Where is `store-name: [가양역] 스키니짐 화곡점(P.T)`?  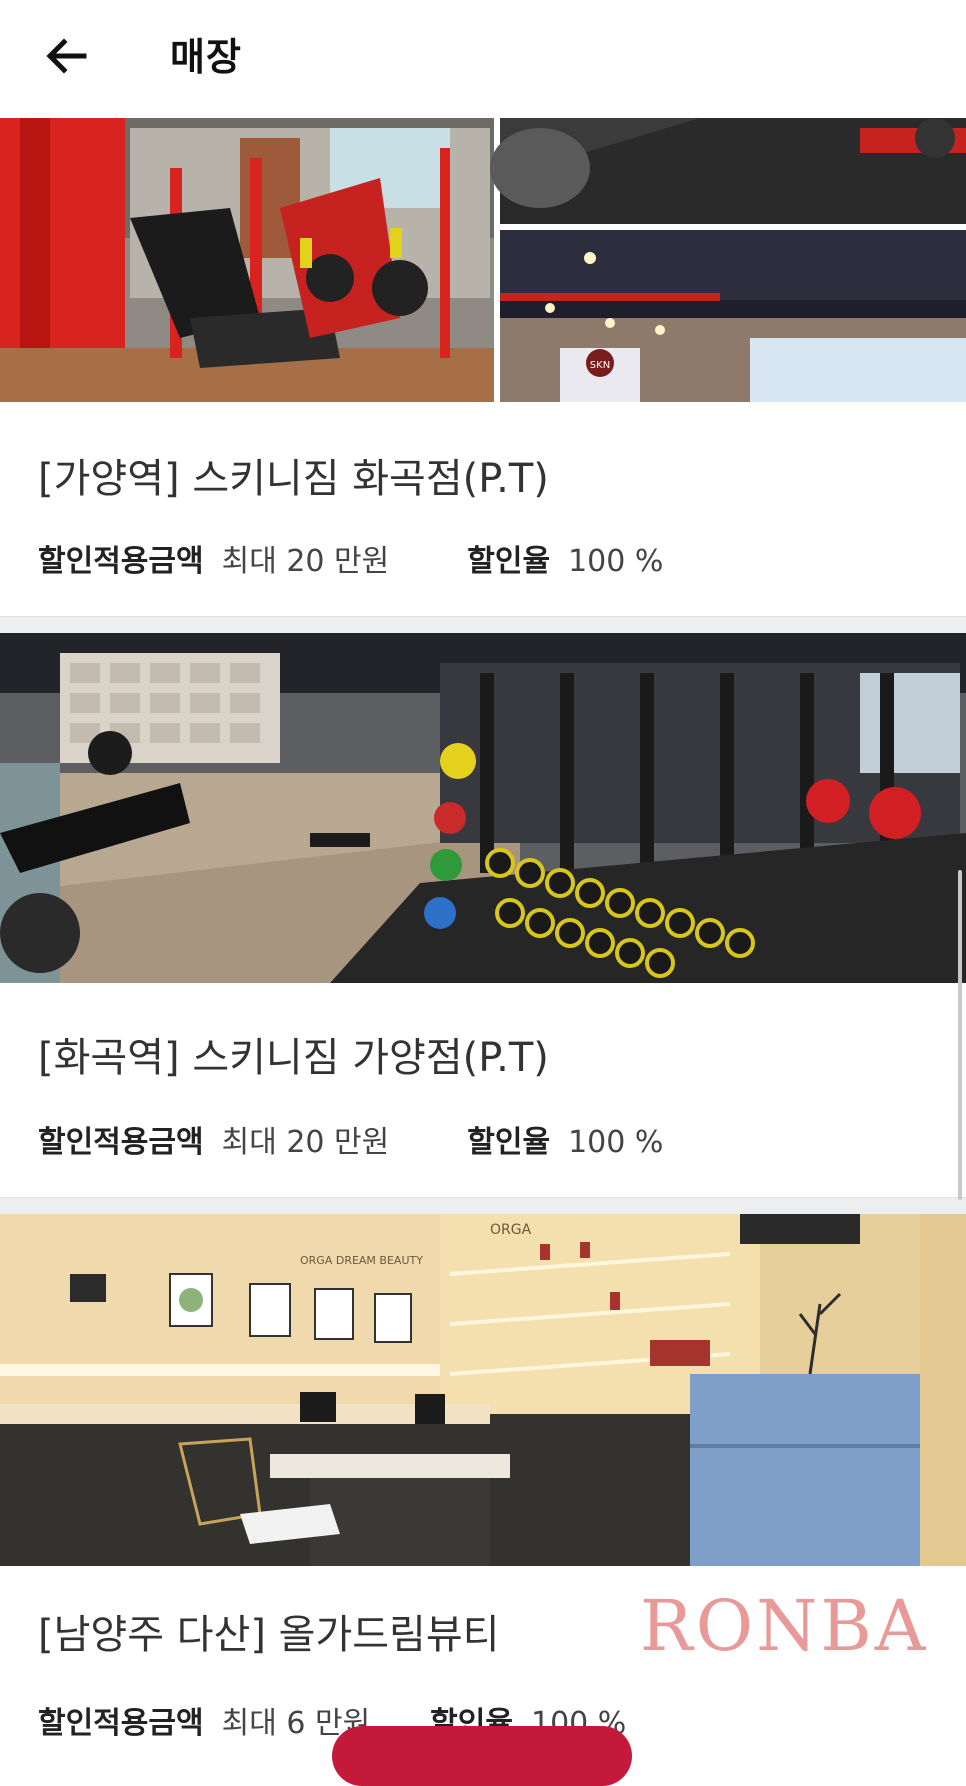 store-name: [가양역] 스키니짐 화곡점(P.T) is located at coordinates (293, 479).